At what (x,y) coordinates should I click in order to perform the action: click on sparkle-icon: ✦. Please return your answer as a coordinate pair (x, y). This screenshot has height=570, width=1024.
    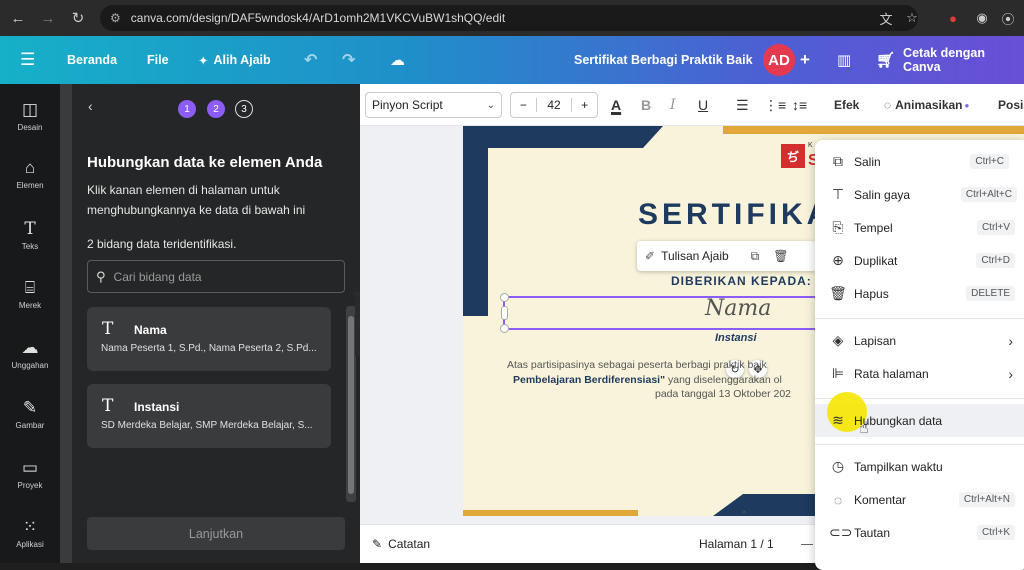
    Looking at the image, I should click on (203, 60).